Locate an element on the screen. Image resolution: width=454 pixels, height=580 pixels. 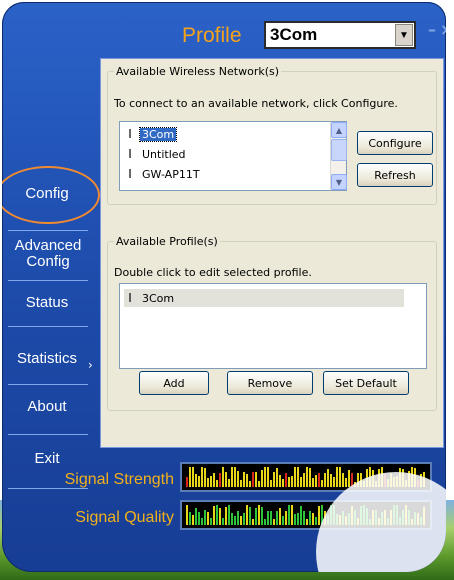
list-item: ⵏ Untitled is located at coordinates (156, 154).